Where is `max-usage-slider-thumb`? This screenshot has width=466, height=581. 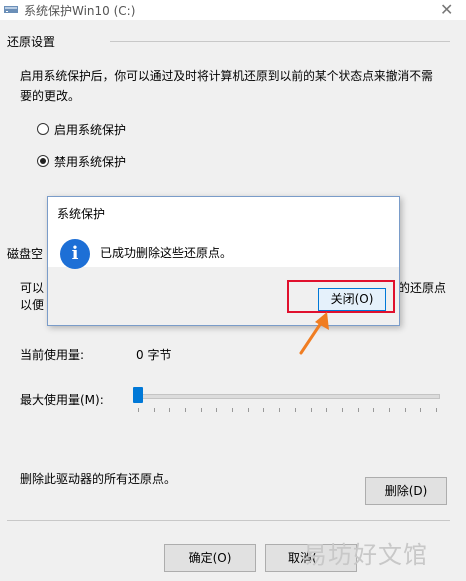 max-usage-slider-thumb is located at coordinates (138, 395).